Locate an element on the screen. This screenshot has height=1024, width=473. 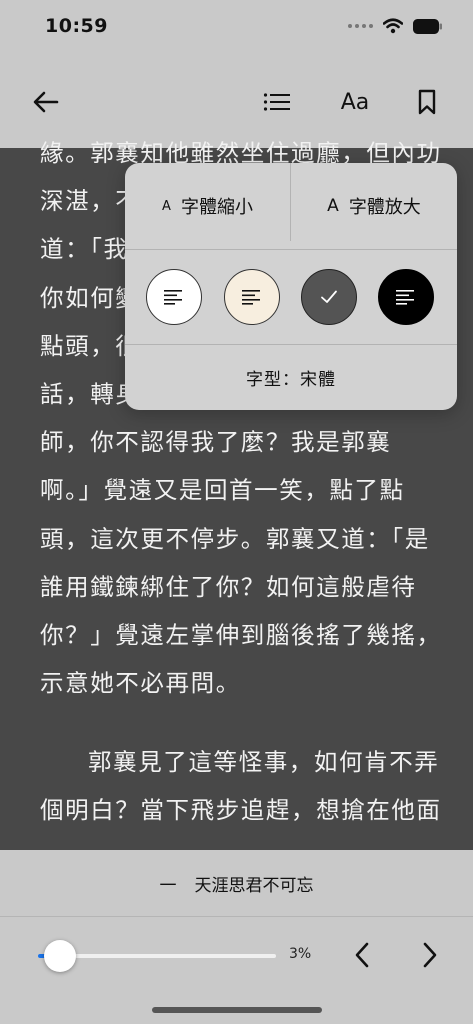
bookmark-button is located at coordinates (427, 102).